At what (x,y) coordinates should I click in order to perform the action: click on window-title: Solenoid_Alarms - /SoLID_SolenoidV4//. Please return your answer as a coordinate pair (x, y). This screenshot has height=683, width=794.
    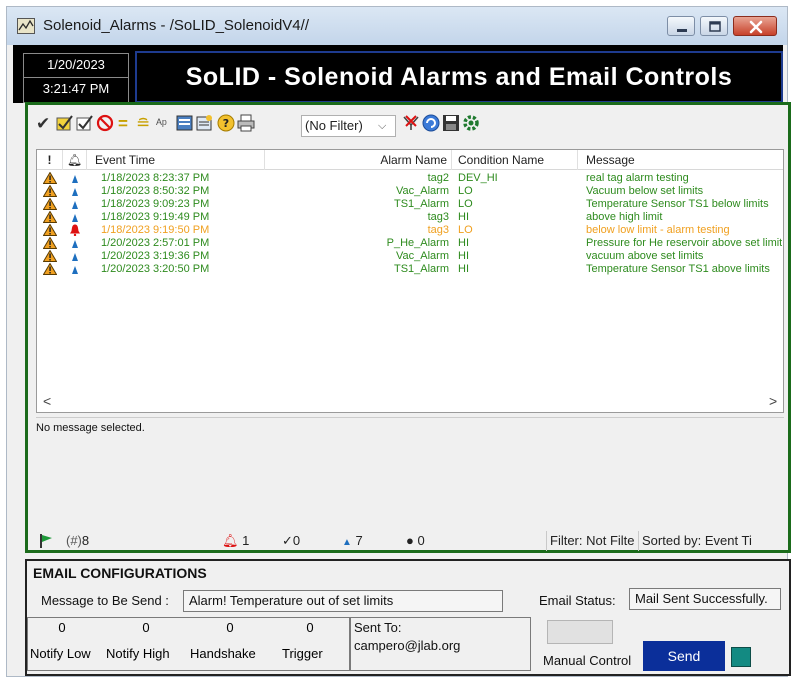
    Looking at the image, I should click on (176, 25).